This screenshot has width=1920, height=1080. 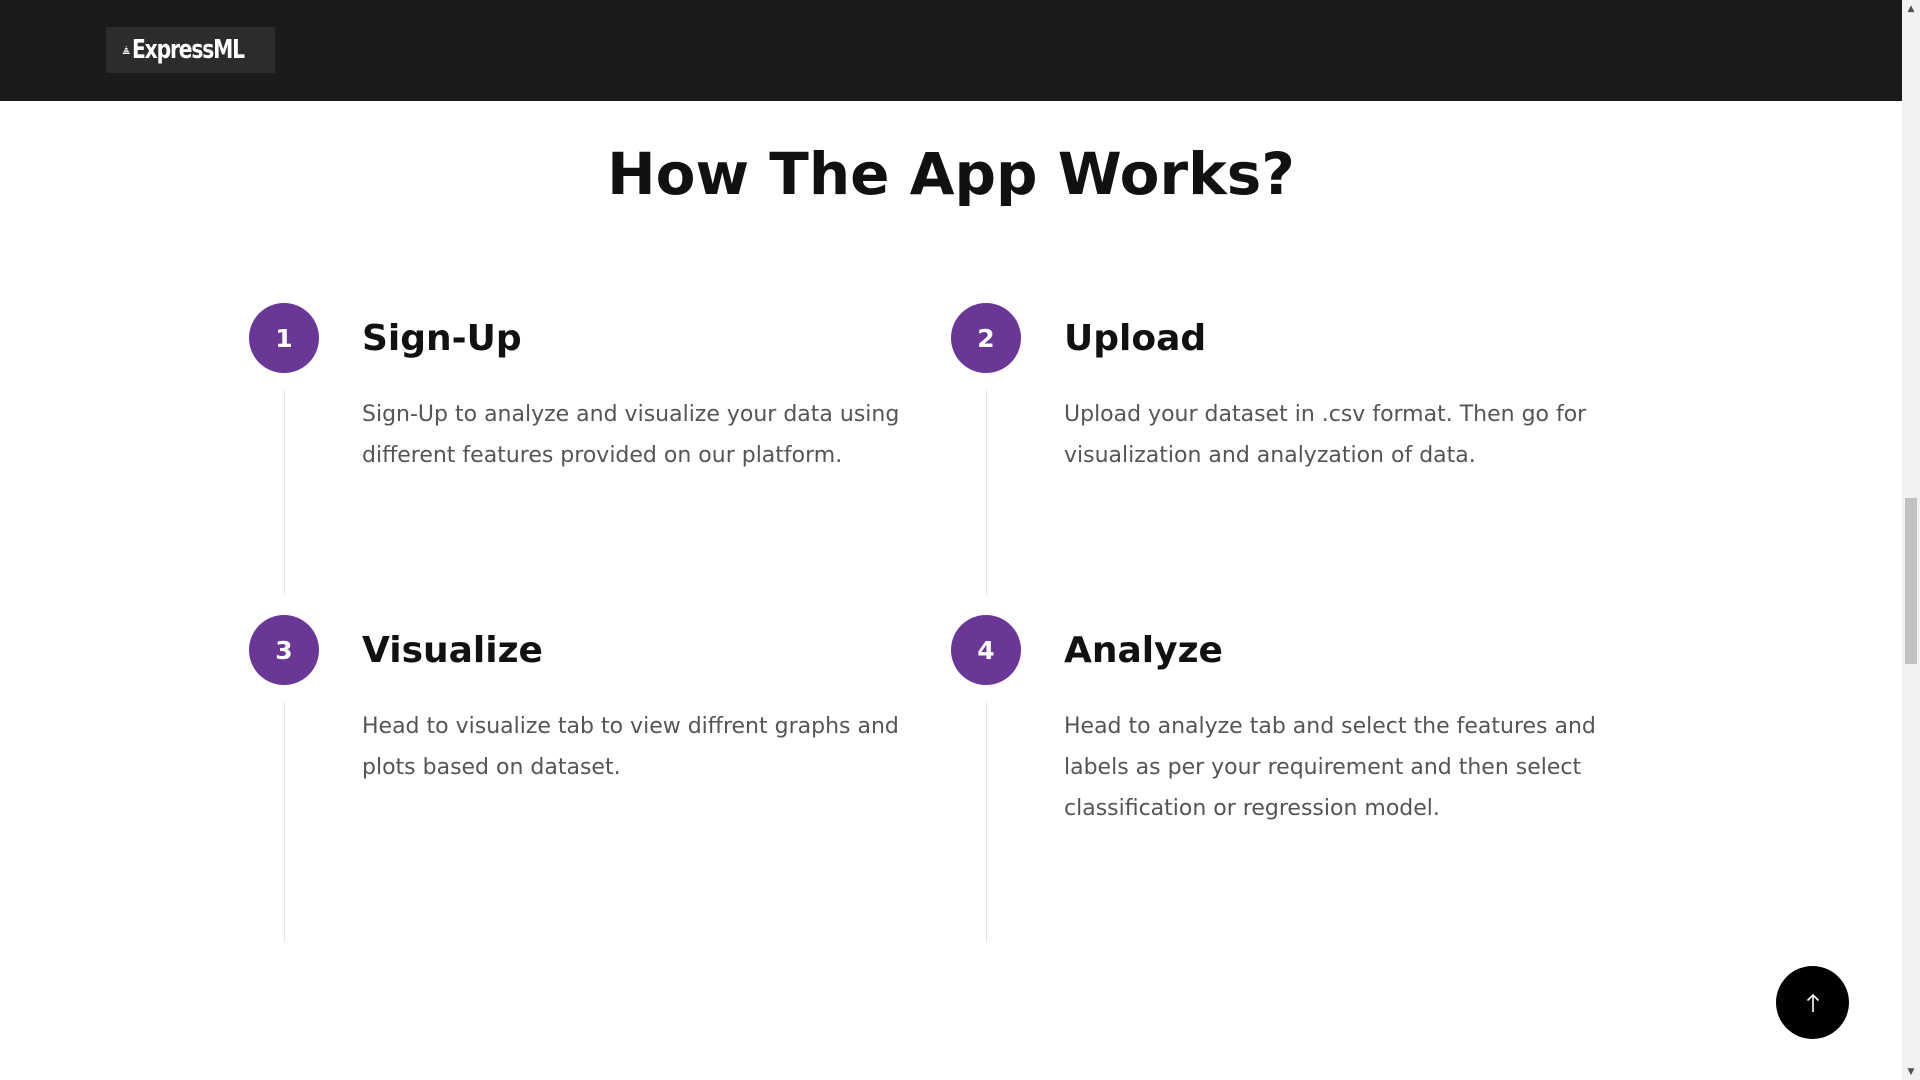 I want to click on step-1-title: Sign-Up, so click(x=442, y=338).